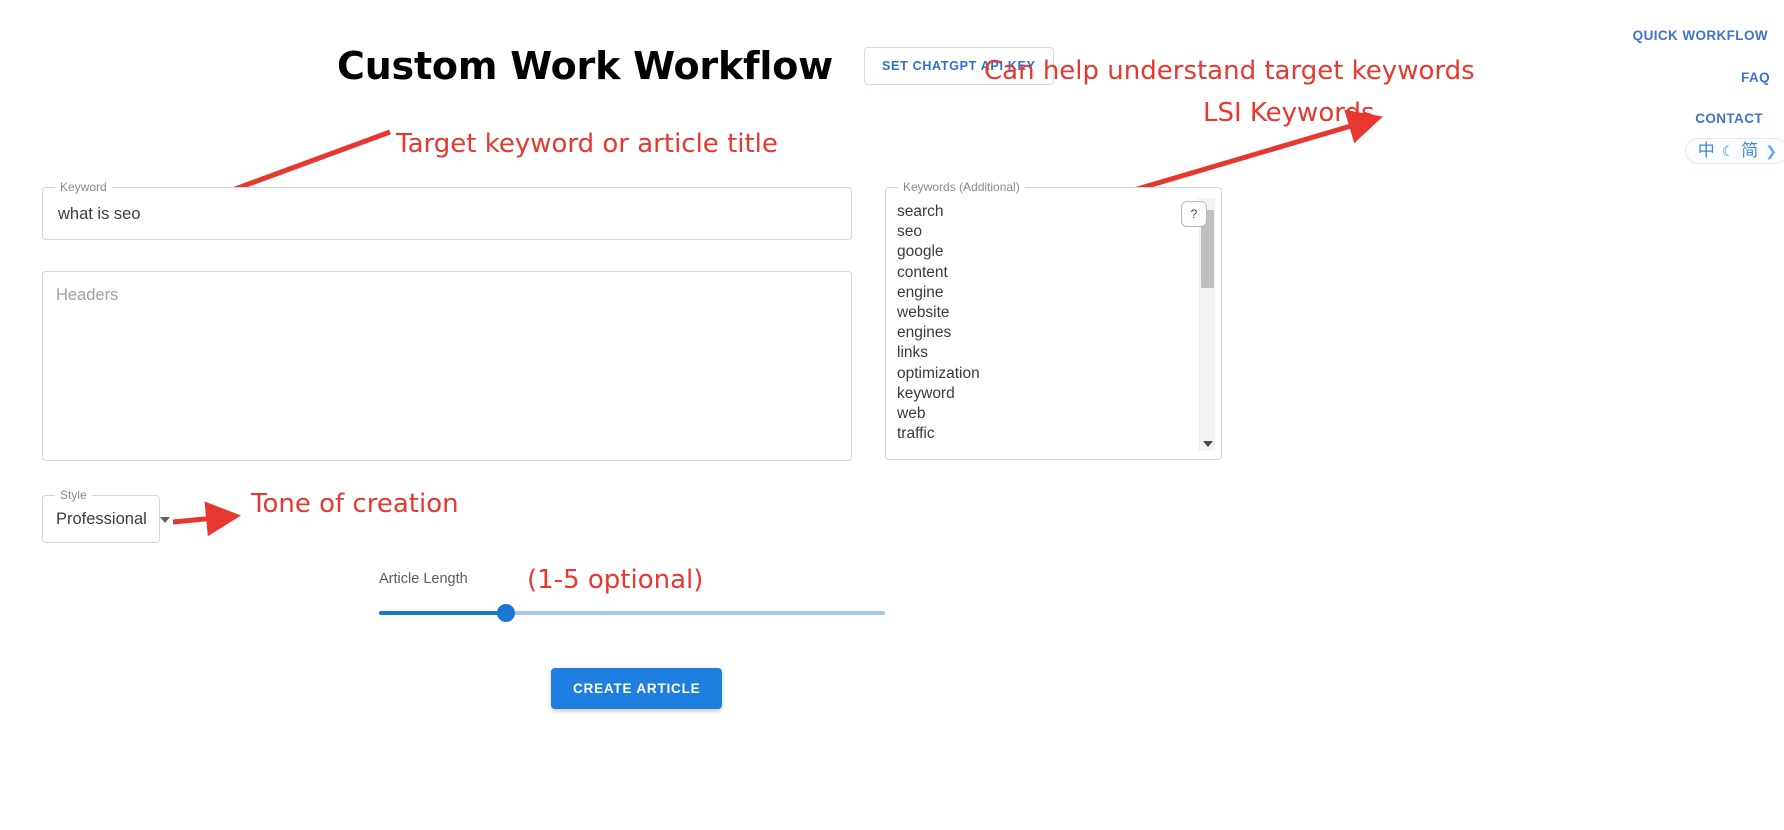  I want to click on keyword-list-item: website, so click(1048, 313).